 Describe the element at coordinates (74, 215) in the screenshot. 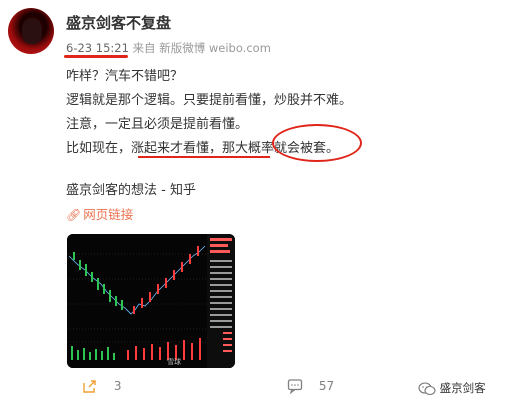

I see `link-icon: 🔗︎` at that location.